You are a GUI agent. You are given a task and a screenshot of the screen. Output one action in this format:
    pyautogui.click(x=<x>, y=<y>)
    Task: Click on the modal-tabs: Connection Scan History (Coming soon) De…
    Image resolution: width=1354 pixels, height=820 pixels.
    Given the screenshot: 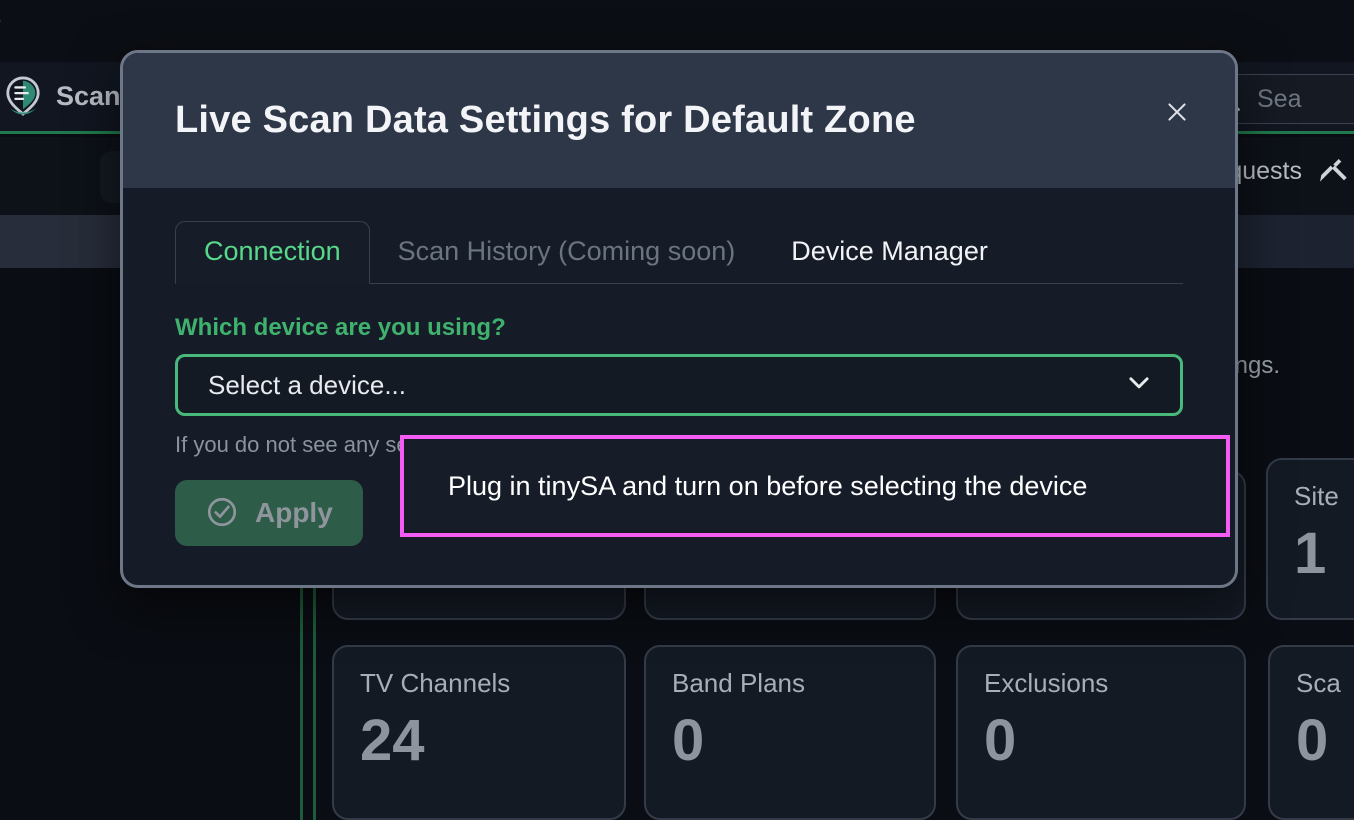 What is the action you would take?
    pyautogui.click(x=679, y=252)
    